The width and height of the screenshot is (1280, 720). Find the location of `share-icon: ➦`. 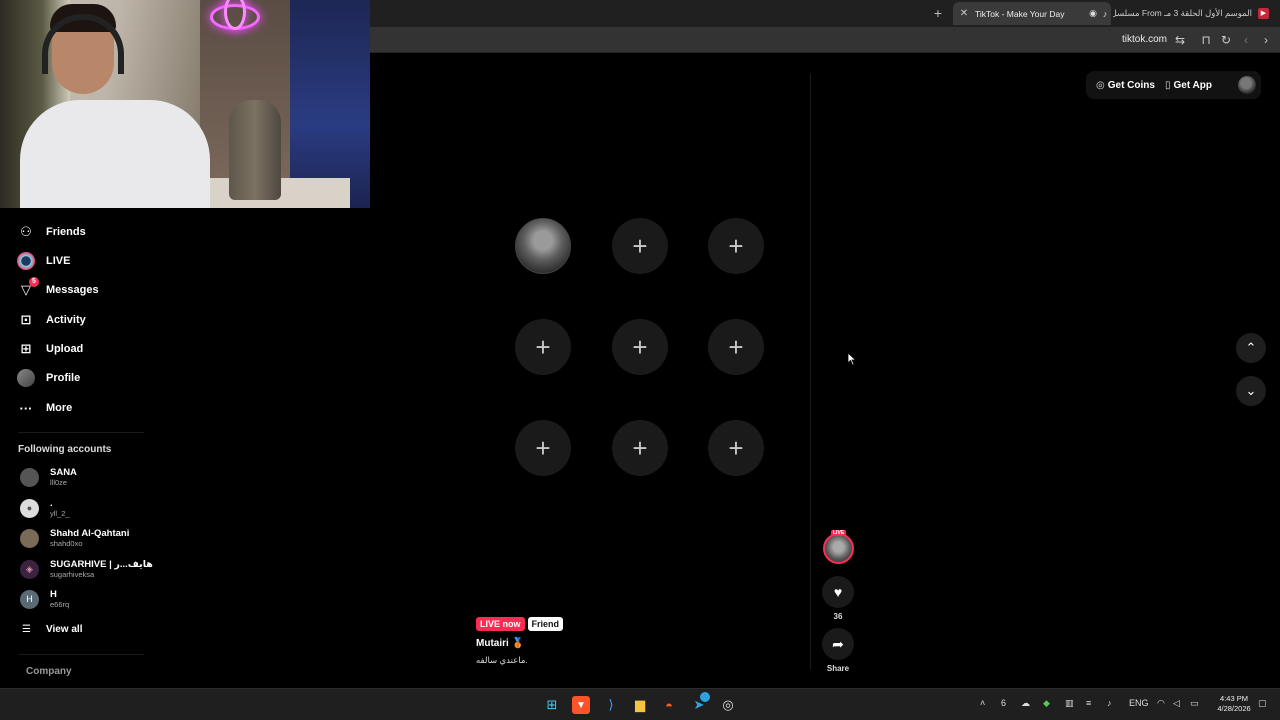

share-icon: ➦ is located at coordinates (838, 643).